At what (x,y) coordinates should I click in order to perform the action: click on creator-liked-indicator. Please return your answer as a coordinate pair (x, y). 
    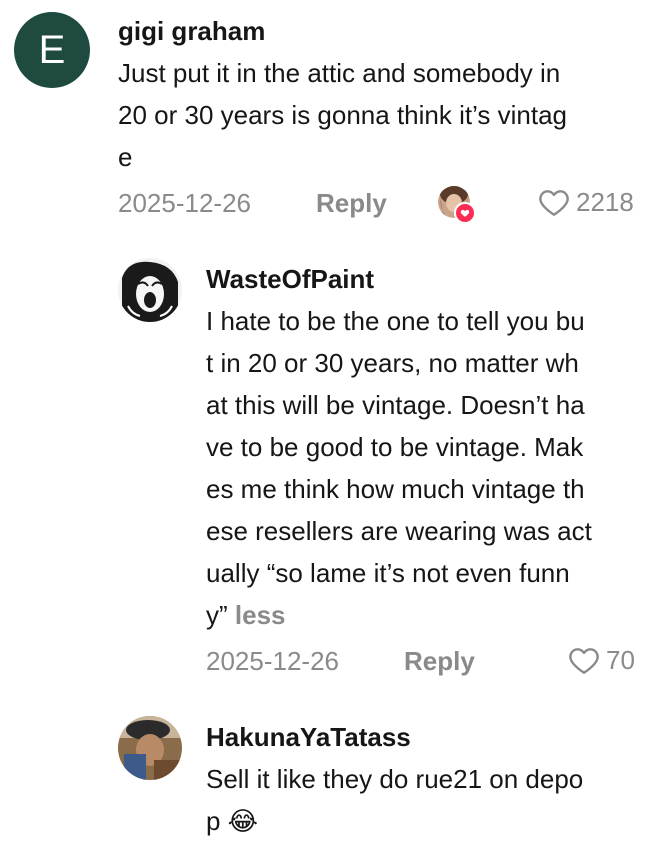
    Looking at the image, I should click on (457, 205).